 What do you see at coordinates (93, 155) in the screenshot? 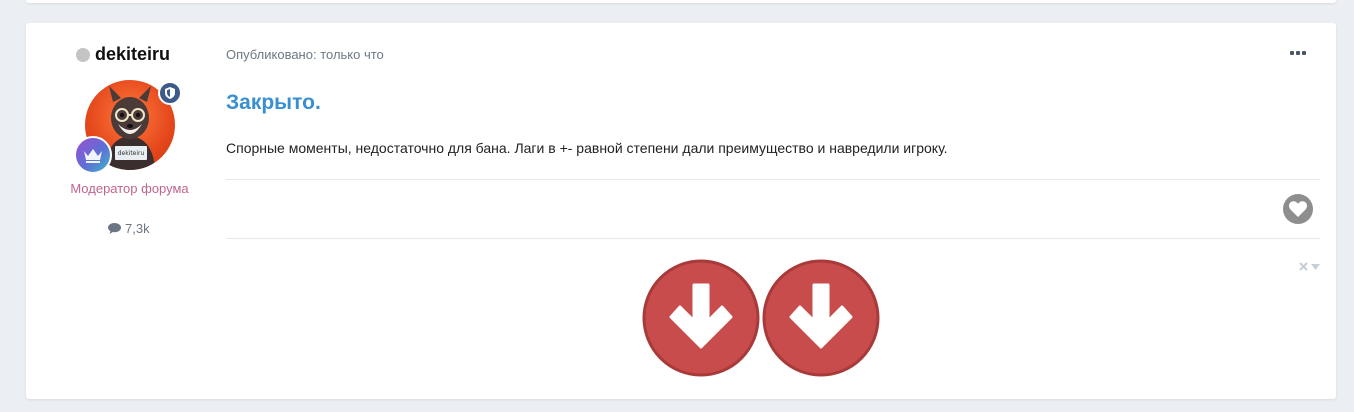
I see `crown-icon` at bounding box center [93, 155].